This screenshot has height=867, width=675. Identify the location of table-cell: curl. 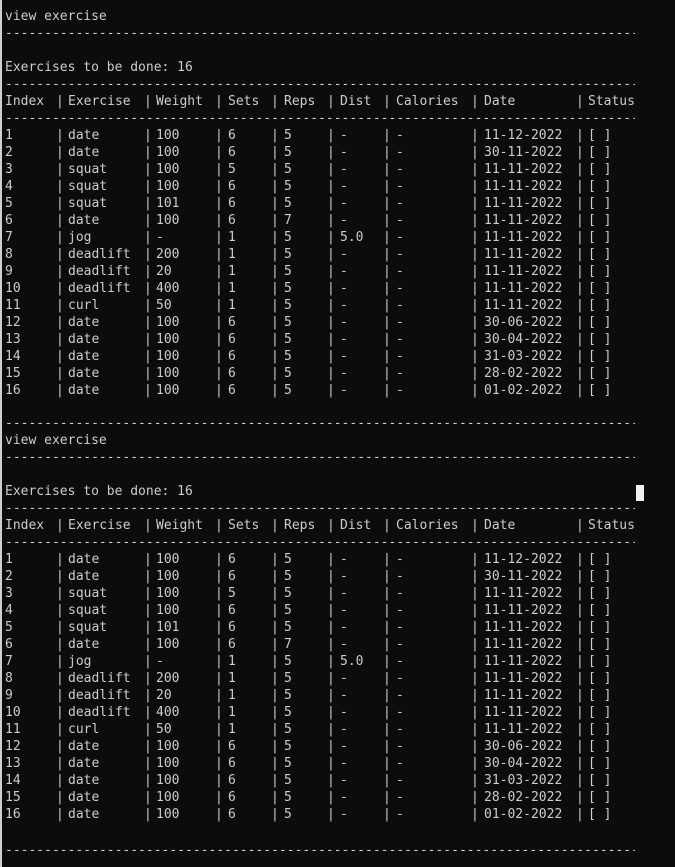
(84, 729).